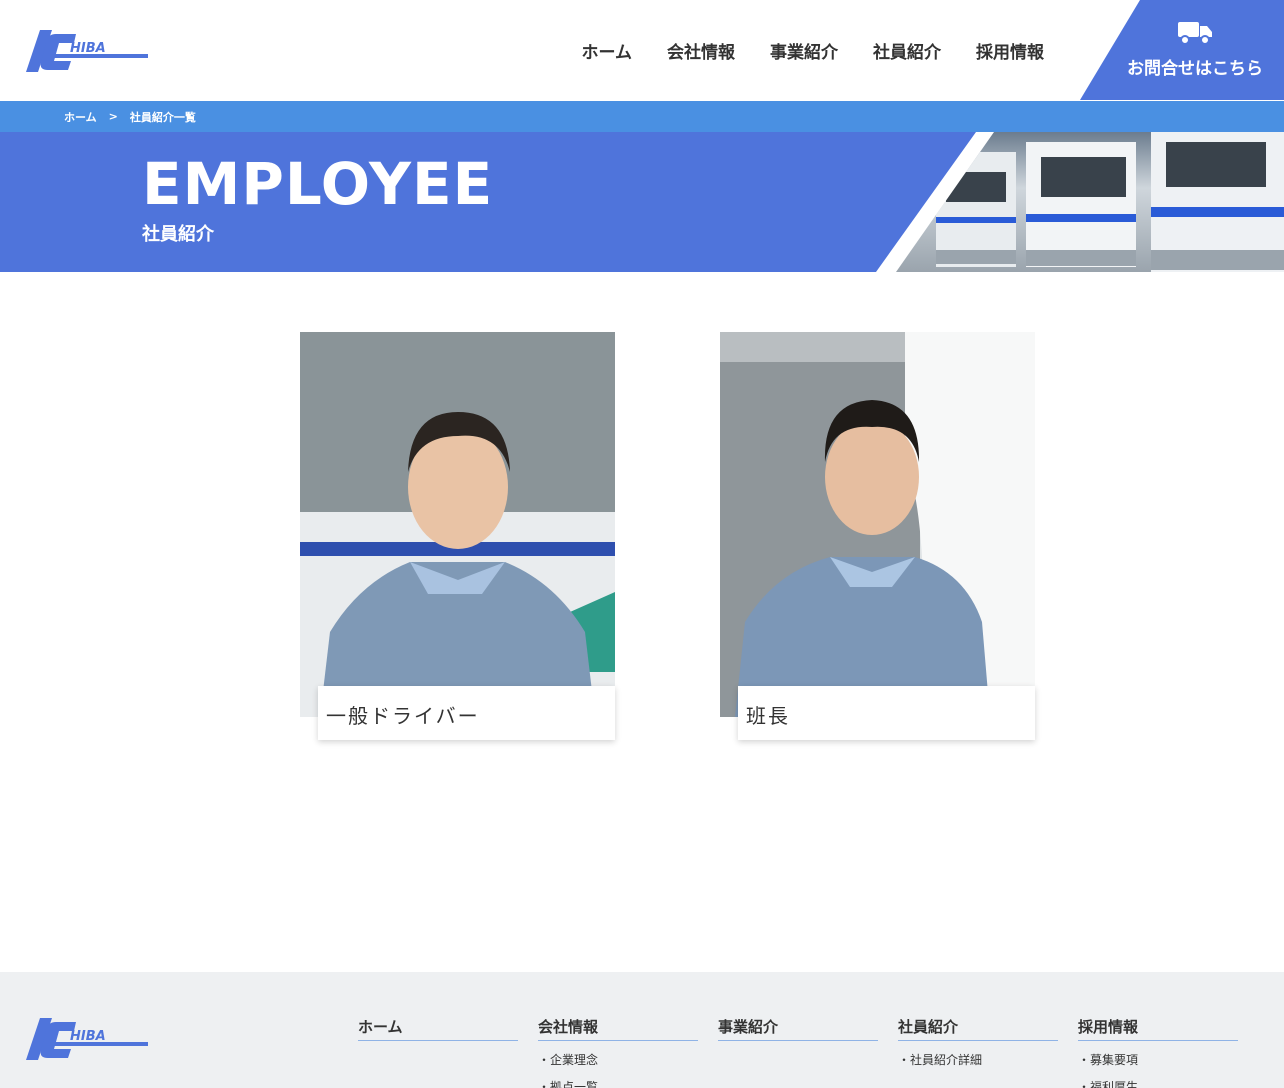 The height and width of the screenshot is (1088, 1284). Describe the element at coordinates (978, 1042) in the screenshot. I see `footer-col-employee: 社員紹介 ・社員紹介詳細` at that location.